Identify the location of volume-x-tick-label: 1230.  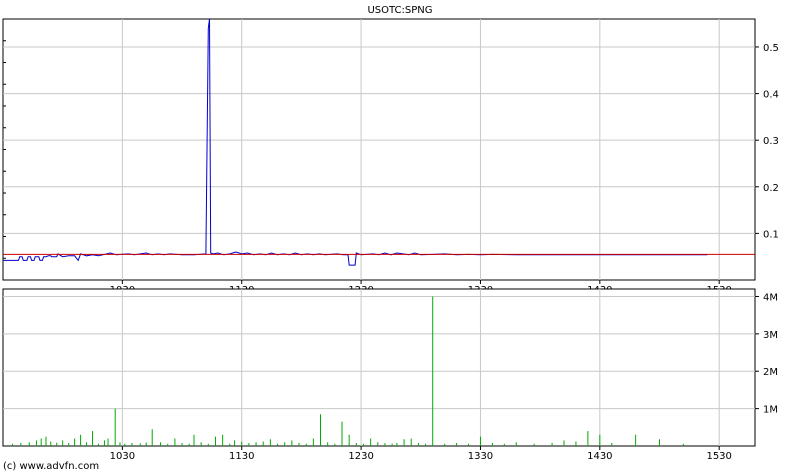
(360, 456).